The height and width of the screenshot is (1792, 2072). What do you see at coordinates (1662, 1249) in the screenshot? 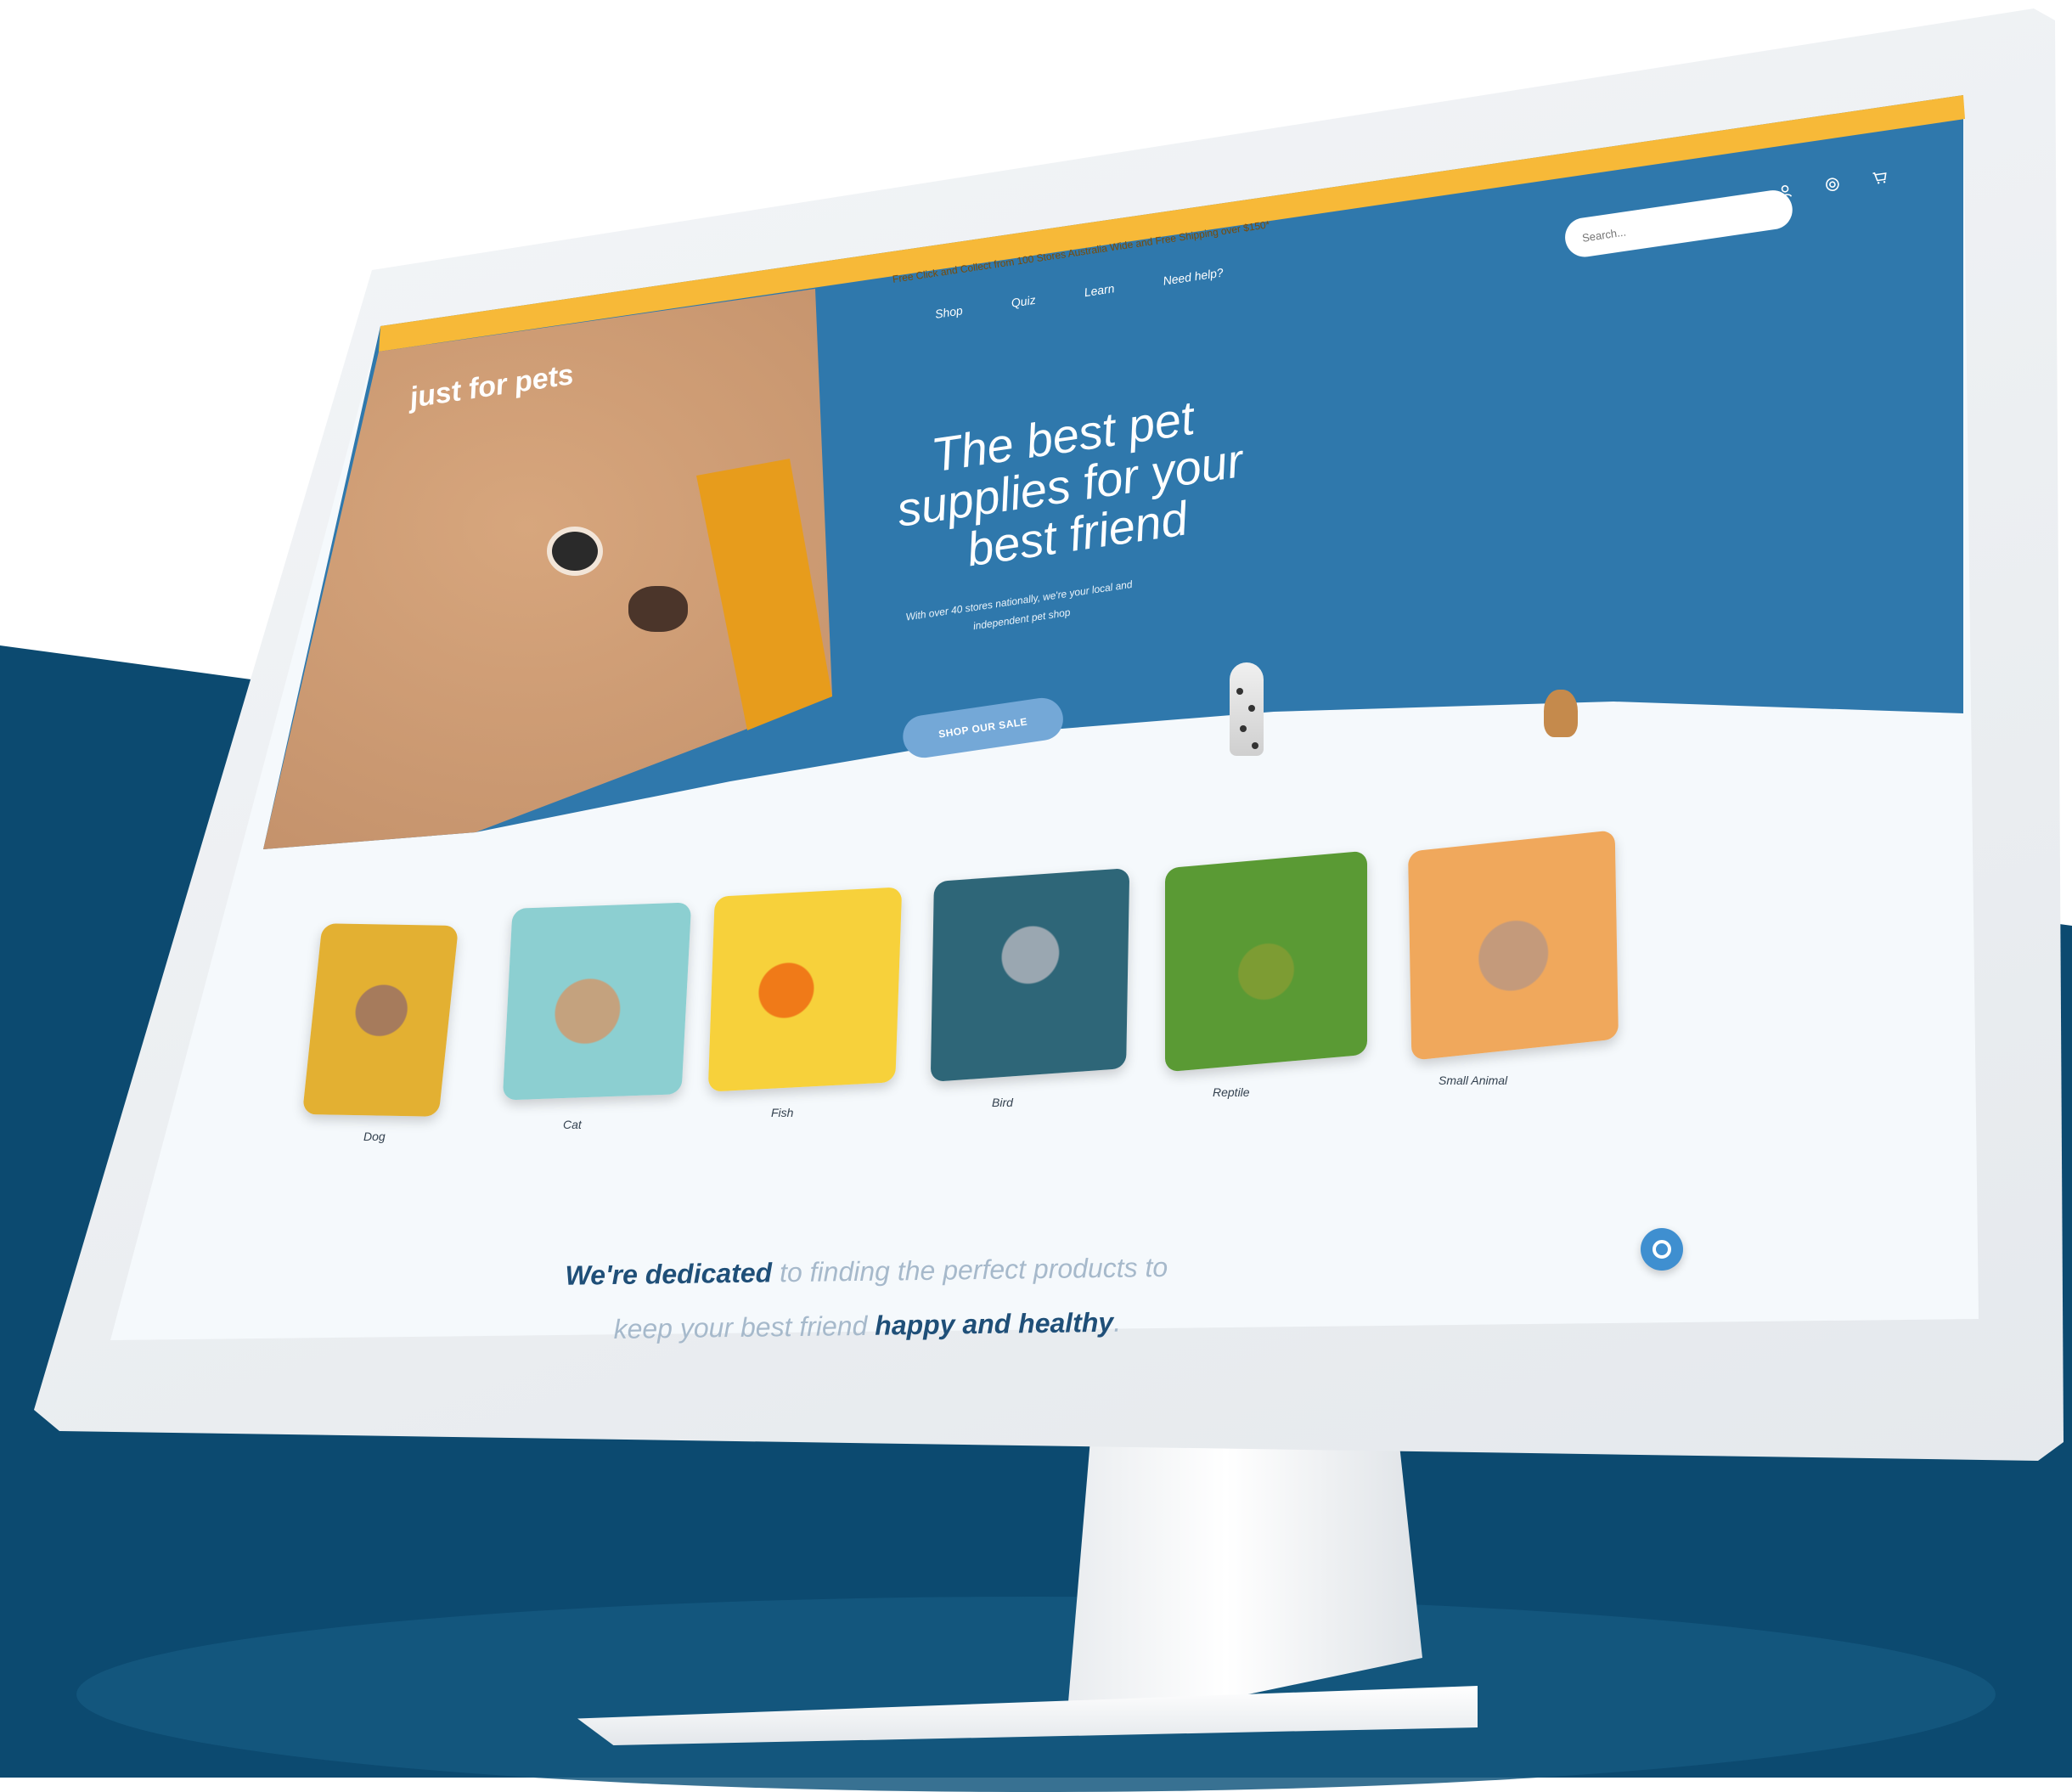
I see `chat-bubble-icon` at bounding box center [1662, 1249].